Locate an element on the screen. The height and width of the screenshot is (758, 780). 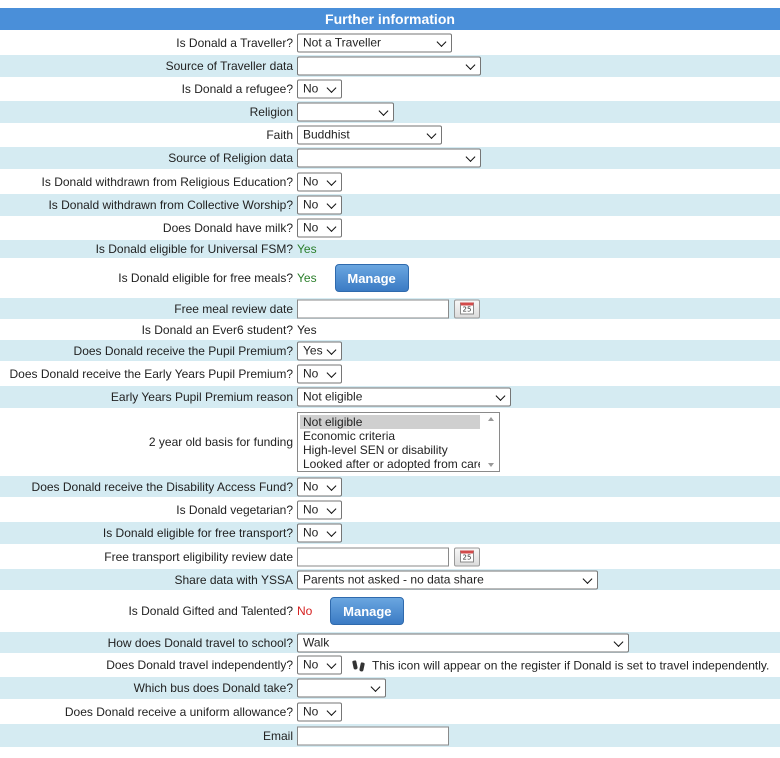
yssa-select: Parents not asked - no data share is located at coordinates (447, 579).